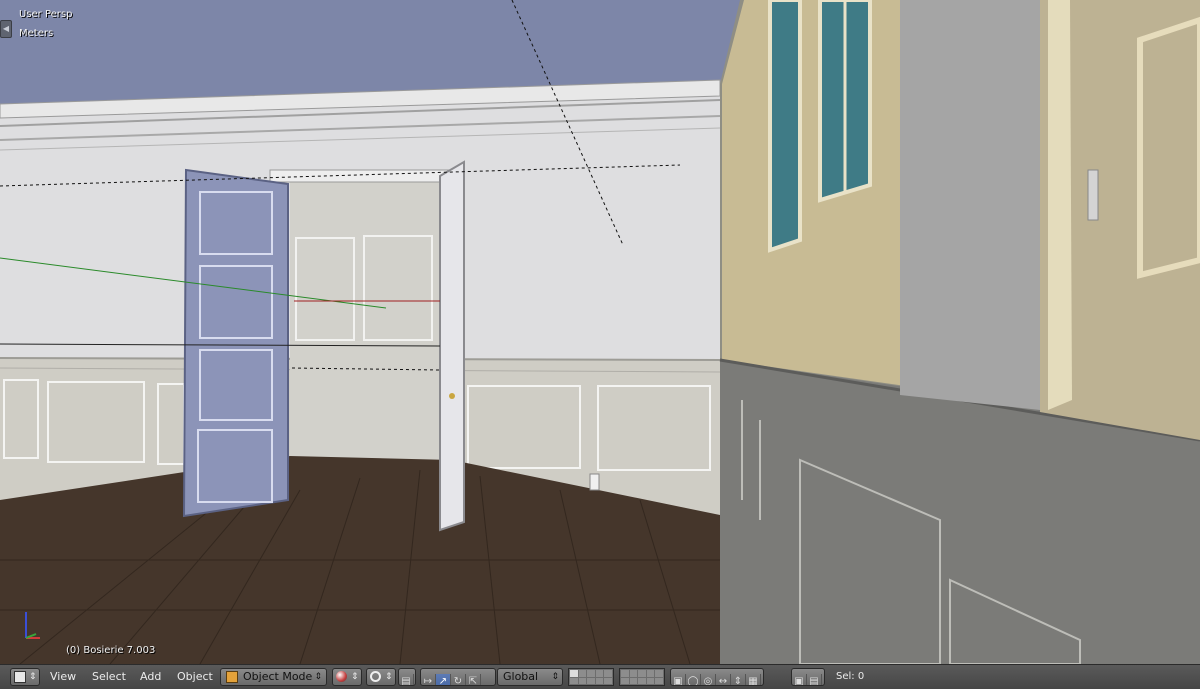 The width and height of the screenshot is (1200, 689). I want to click on lock-select-icon: ▤, so click(406, 679).